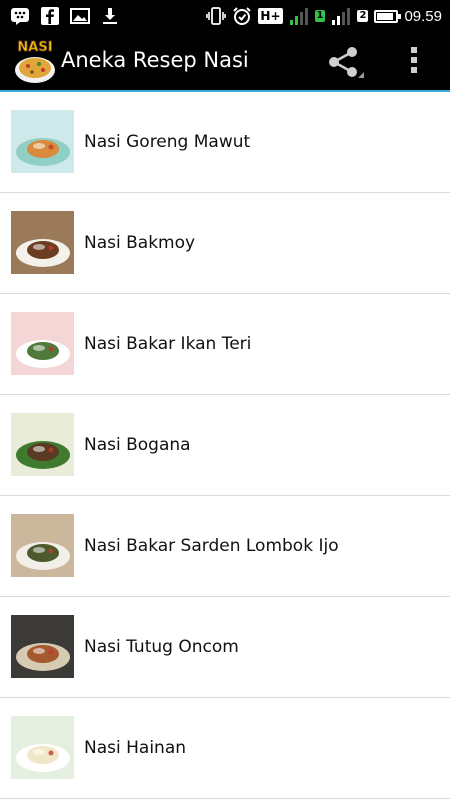 The width and height of the screenshot is (450, 800). Describe the element at coordinates (80, 16) in the screenshot. I see `gallery-icon` at that location.